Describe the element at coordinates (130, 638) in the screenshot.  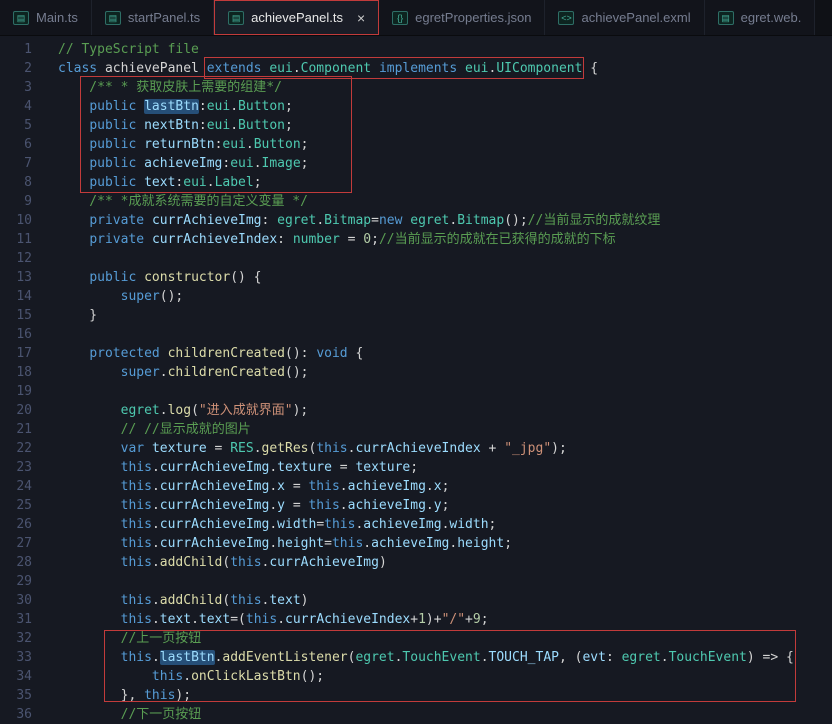
I see `code-token: //上一页按钮` at that location.